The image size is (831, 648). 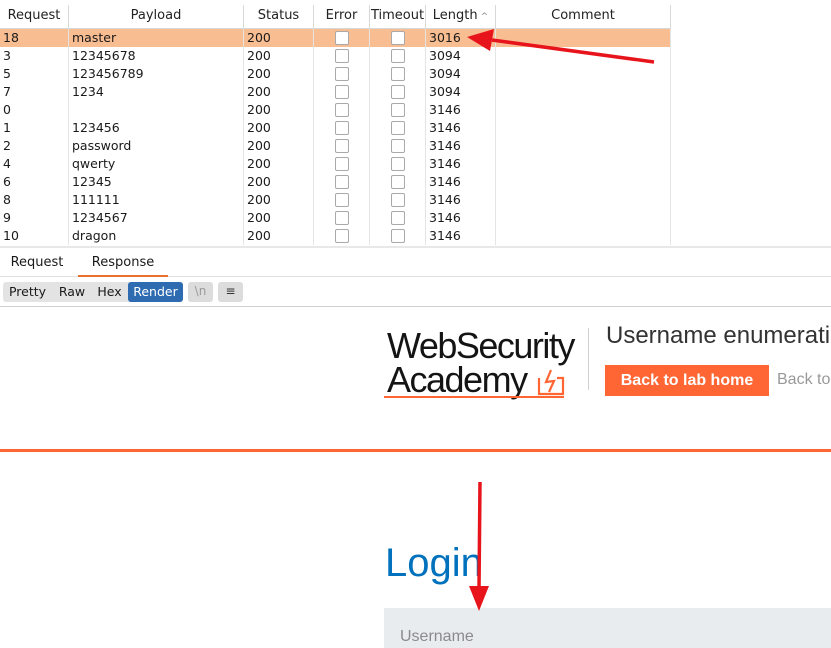 What do you see at coordinates (34, 128) in the screenshot?
I see `cell-request: 1` at bounding box center [34, 128].